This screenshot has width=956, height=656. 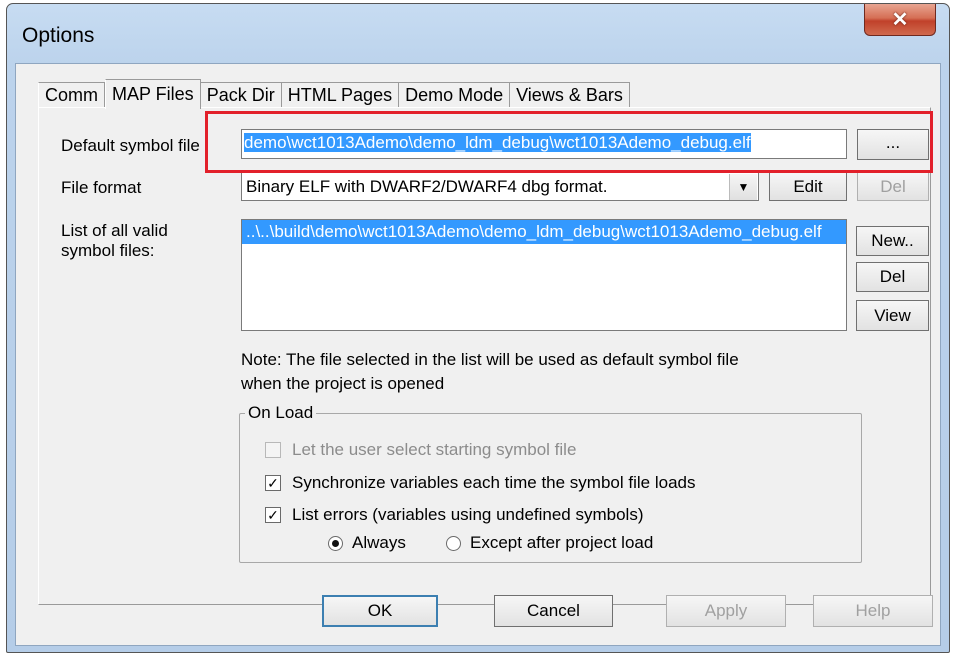 I want to click on note-line2: when the project is opened, so click(x=343, y=383).